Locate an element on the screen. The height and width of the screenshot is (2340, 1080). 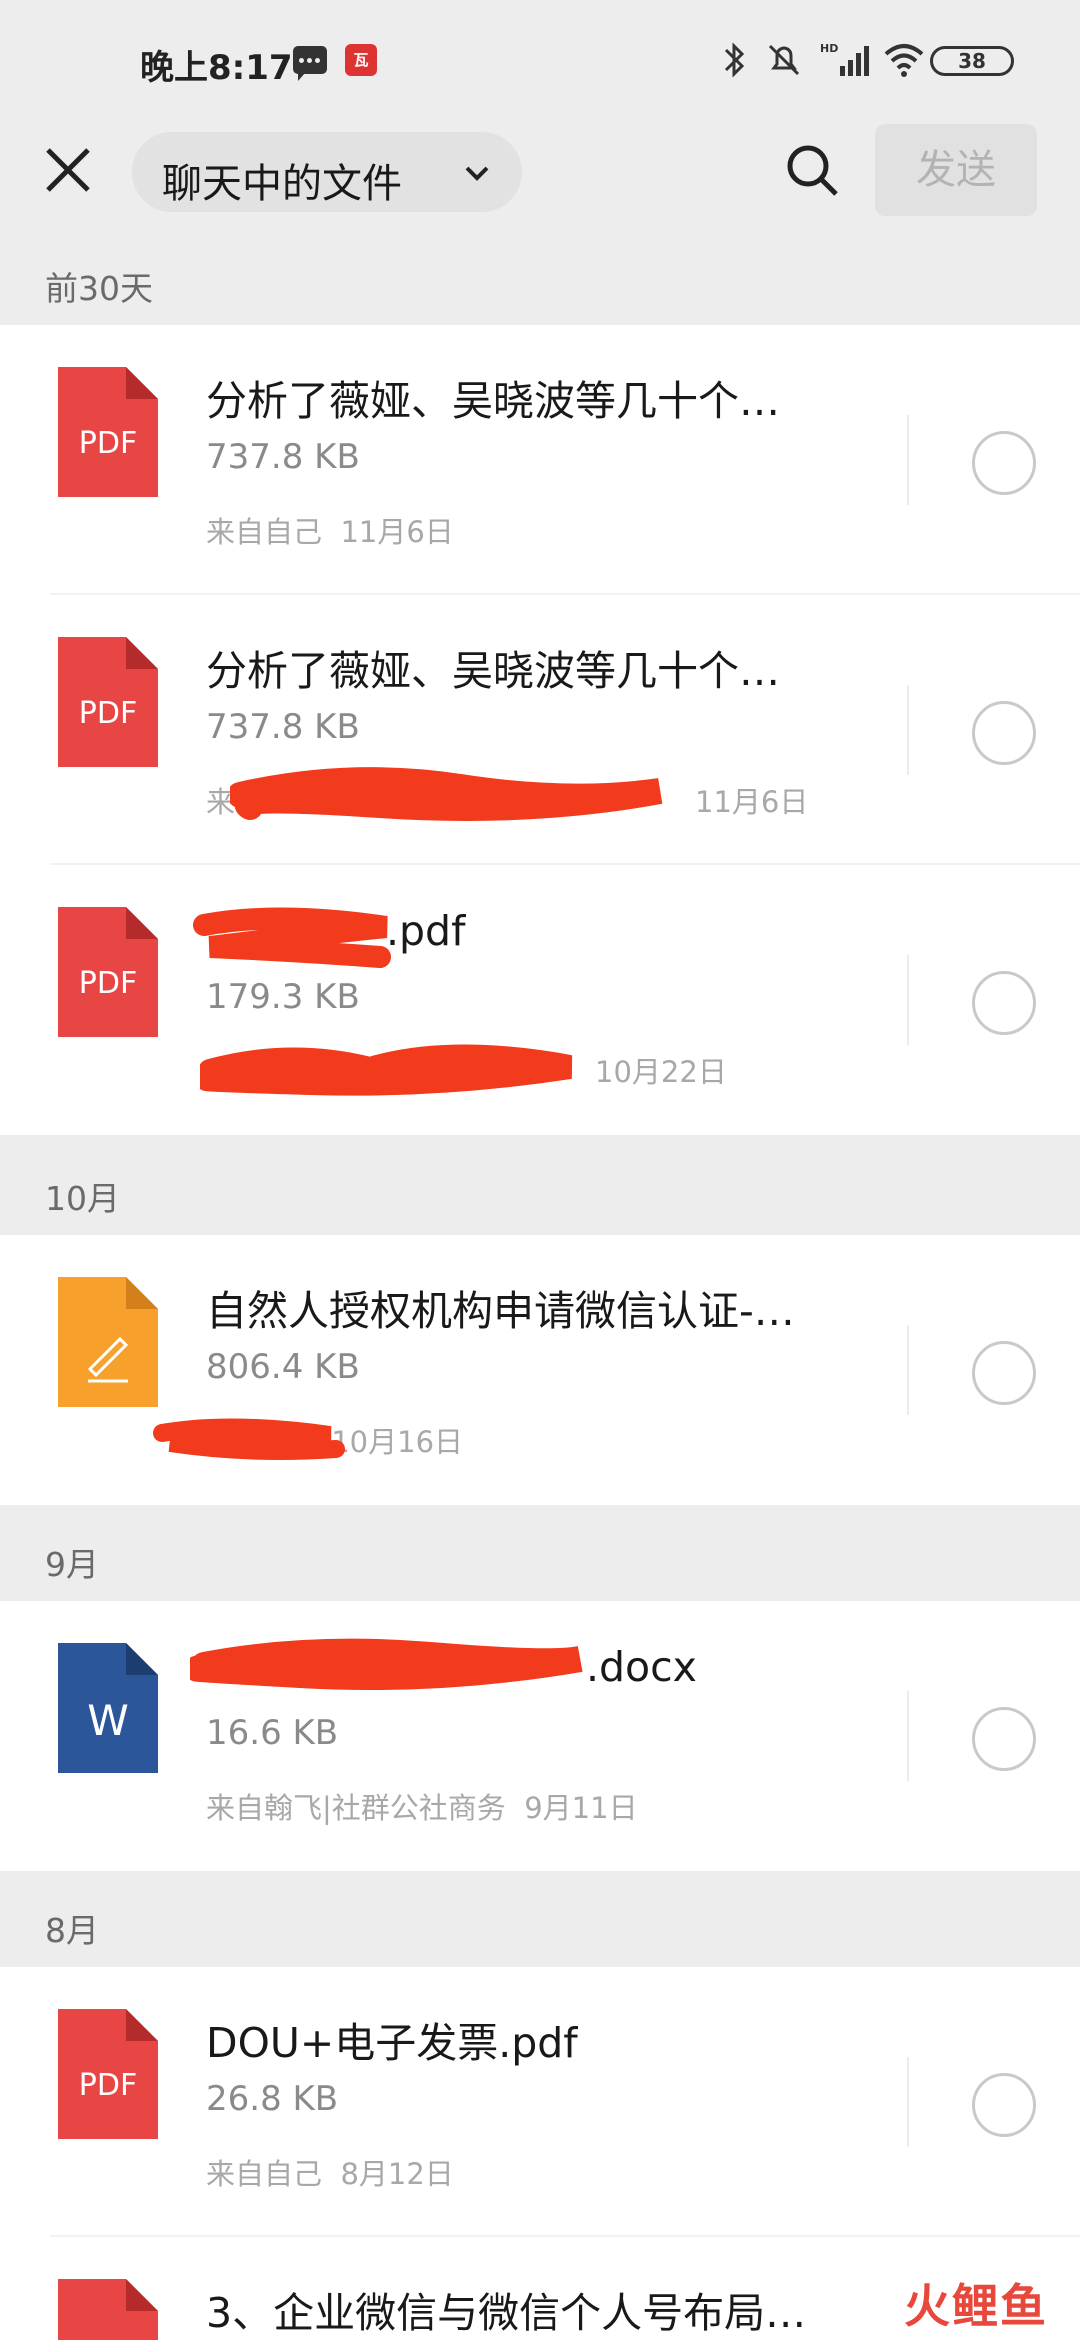
bluetooth-icon is located at coordinates (734, 60).